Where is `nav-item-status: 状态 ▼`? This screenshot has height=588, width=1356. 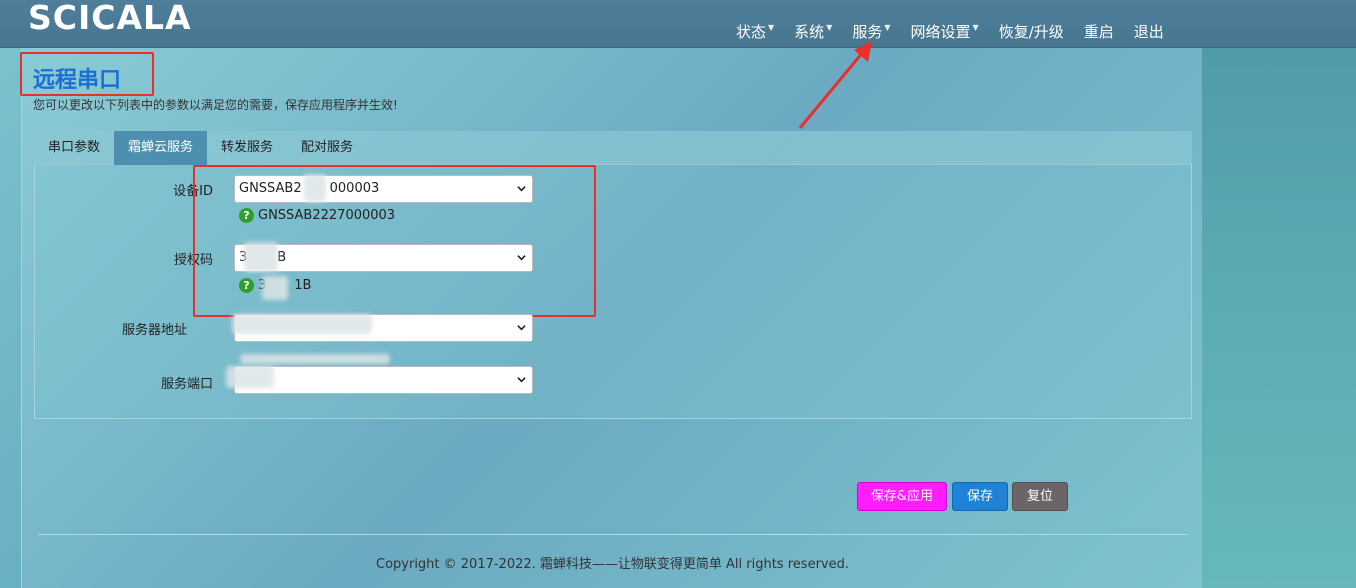
nav-item-status: 状态 ▼ is located at coordinates (755, 31).